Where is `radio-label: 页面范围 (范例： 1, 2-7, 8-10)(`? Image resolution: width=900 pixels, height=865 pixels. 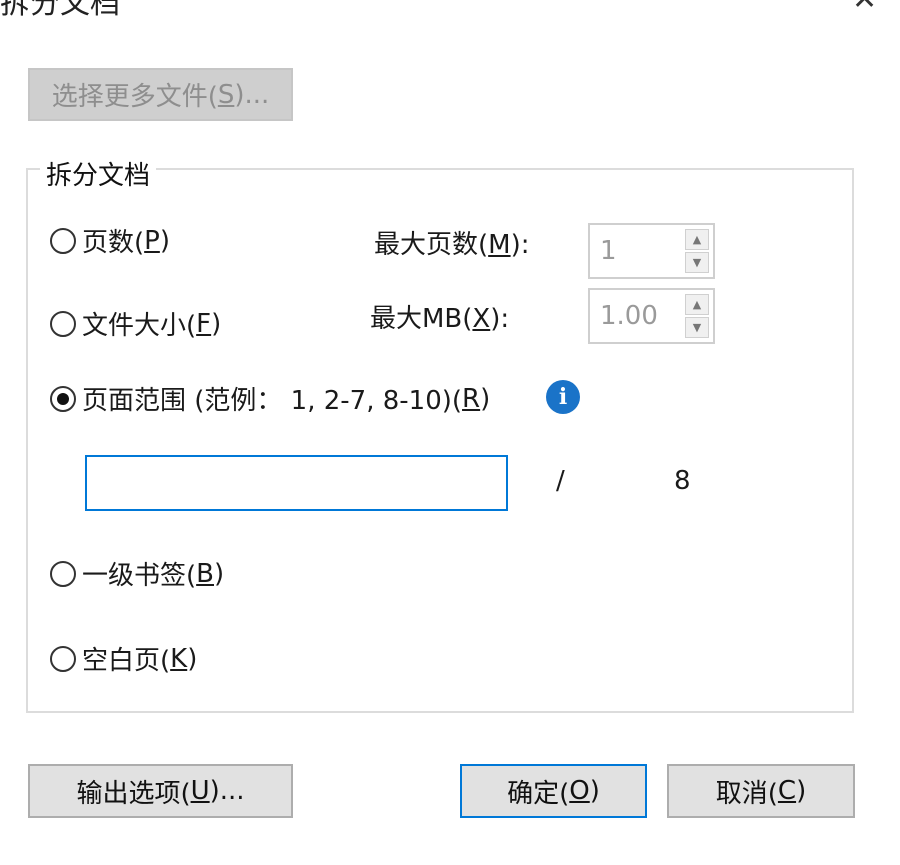 radio-label: 页面范围 (范例： 1, 2-7, 8-10)( is located at coordinates (272, 401).